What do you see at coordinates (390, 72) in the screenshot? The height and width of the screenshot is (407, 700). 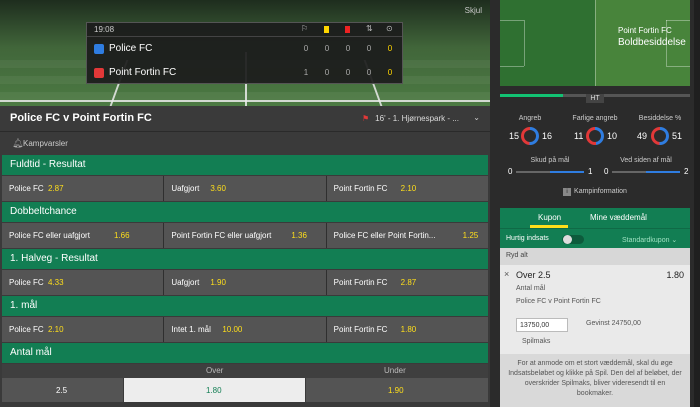 I see `away-score: 0` at bounding box center [390, 72].